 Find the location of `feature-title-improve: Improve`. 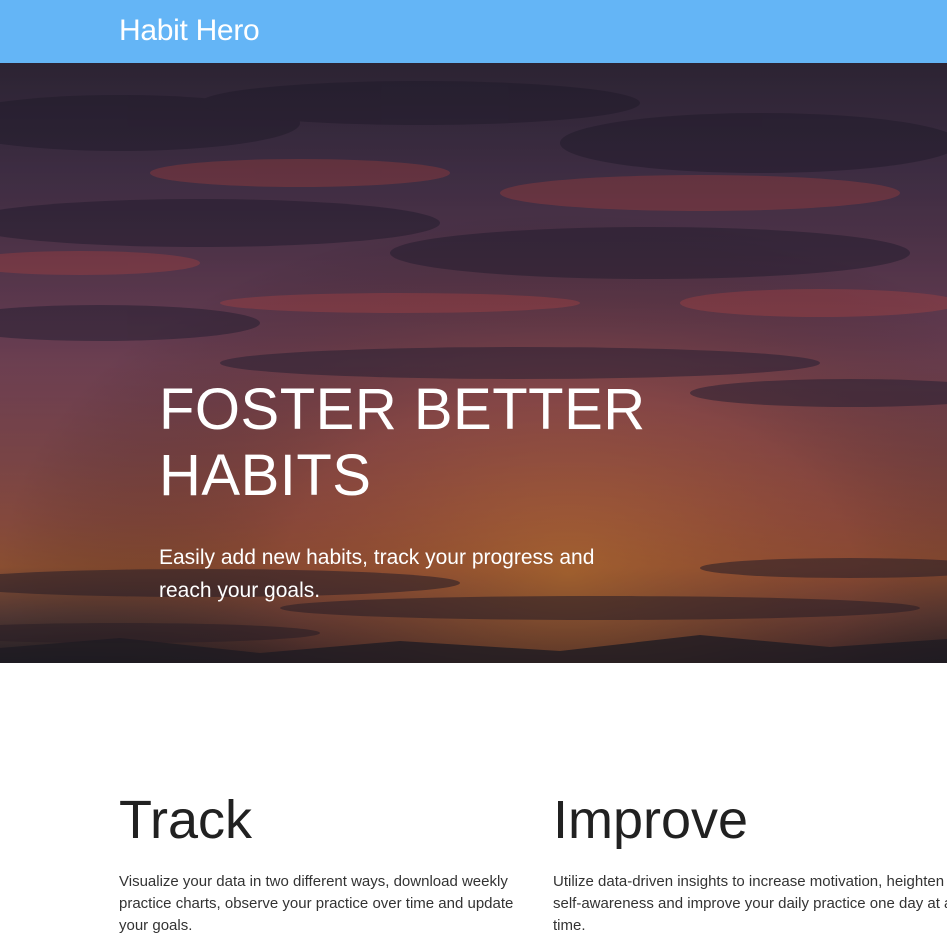

feature-title-improve: Improve is located at coordinates (651, 820).